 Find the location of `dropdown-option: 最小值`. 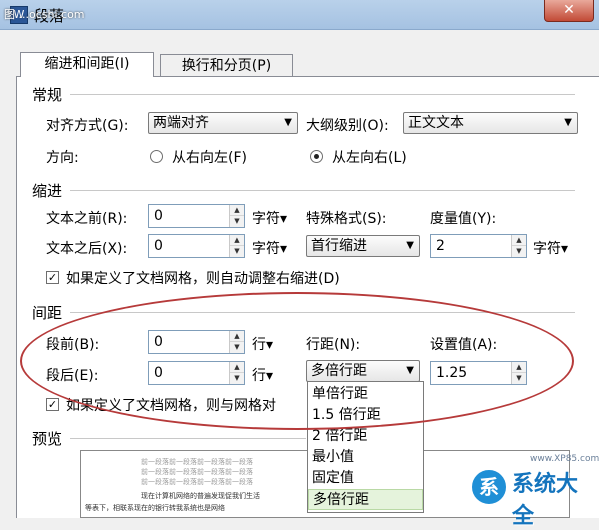

dropdown-option: 最小值 is located at coordinates (365, 457).